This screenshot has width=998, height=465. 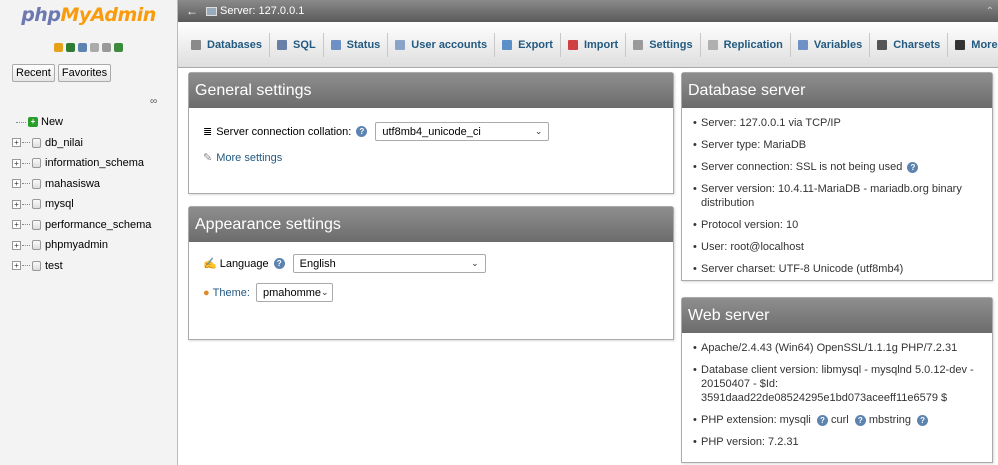 I want to click on more-chevron-icon, so click(x=960, y=44).